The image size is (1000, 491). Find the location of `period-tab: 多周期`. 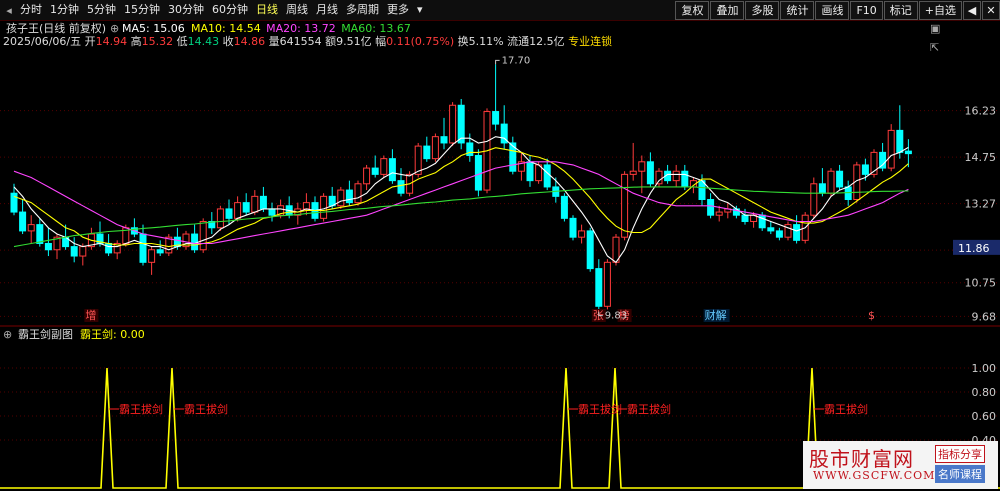

period-tab: 多周期 is located at coordinates (362, 10).